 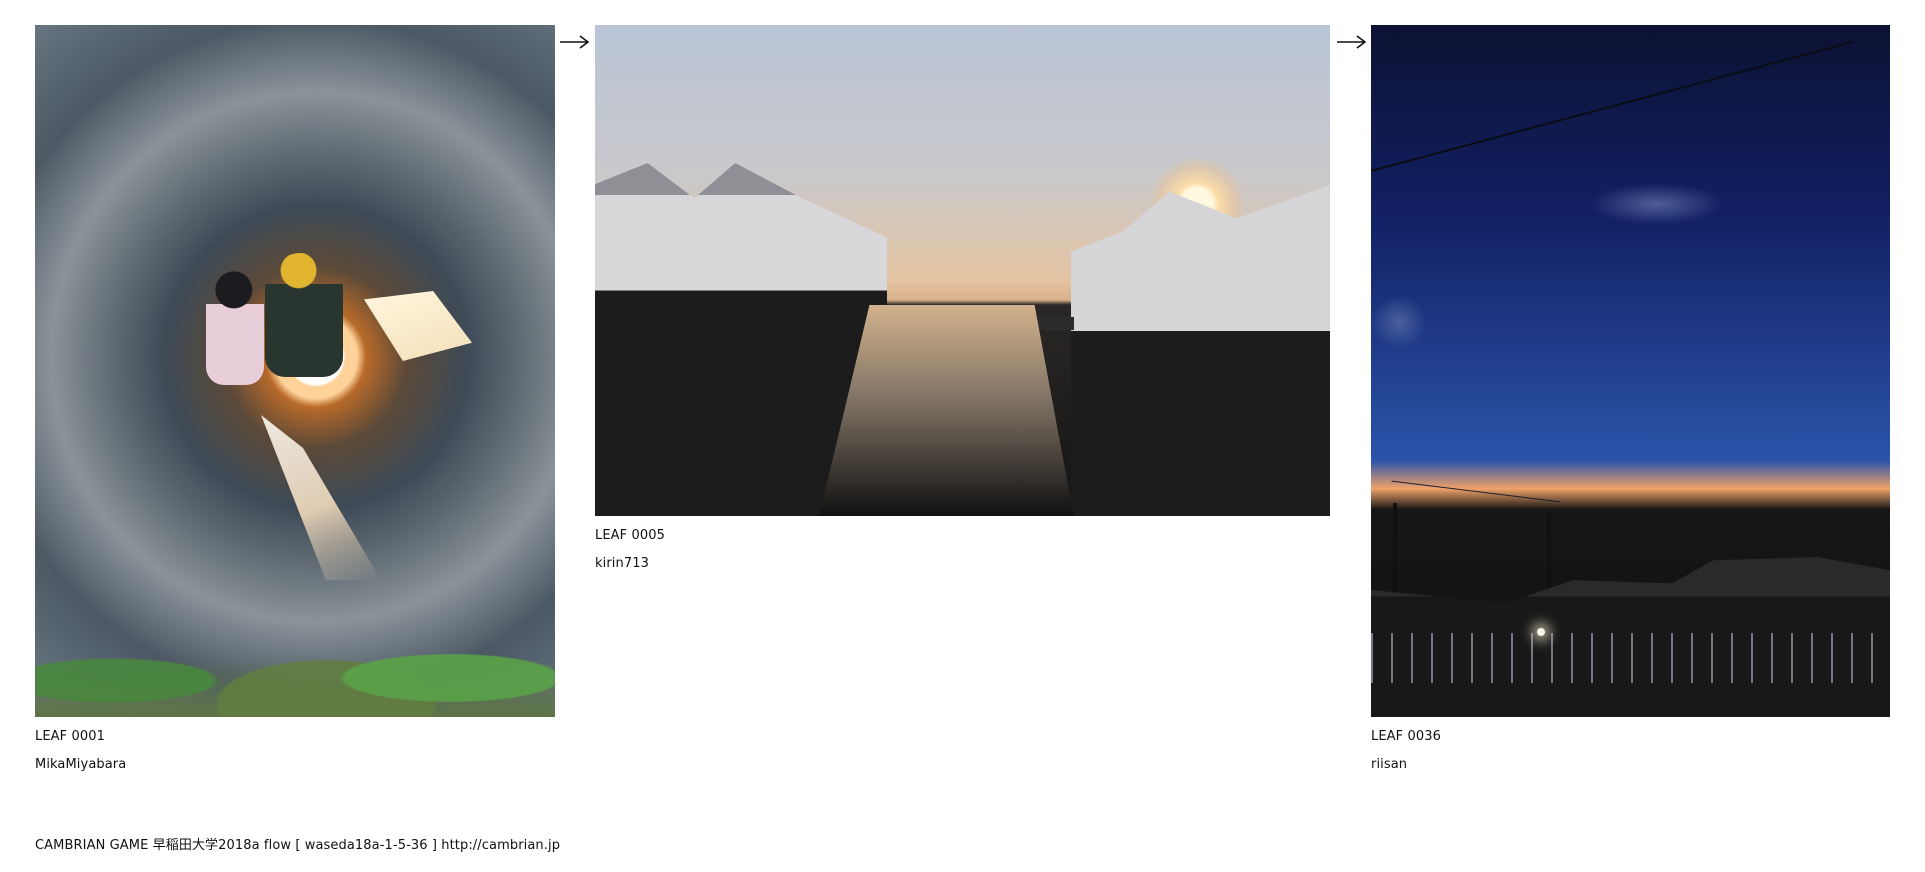 What do you see at coordinates (1399, 322) in the screenshot?
I see `cloud-left` at bounding box center [1399, 322].